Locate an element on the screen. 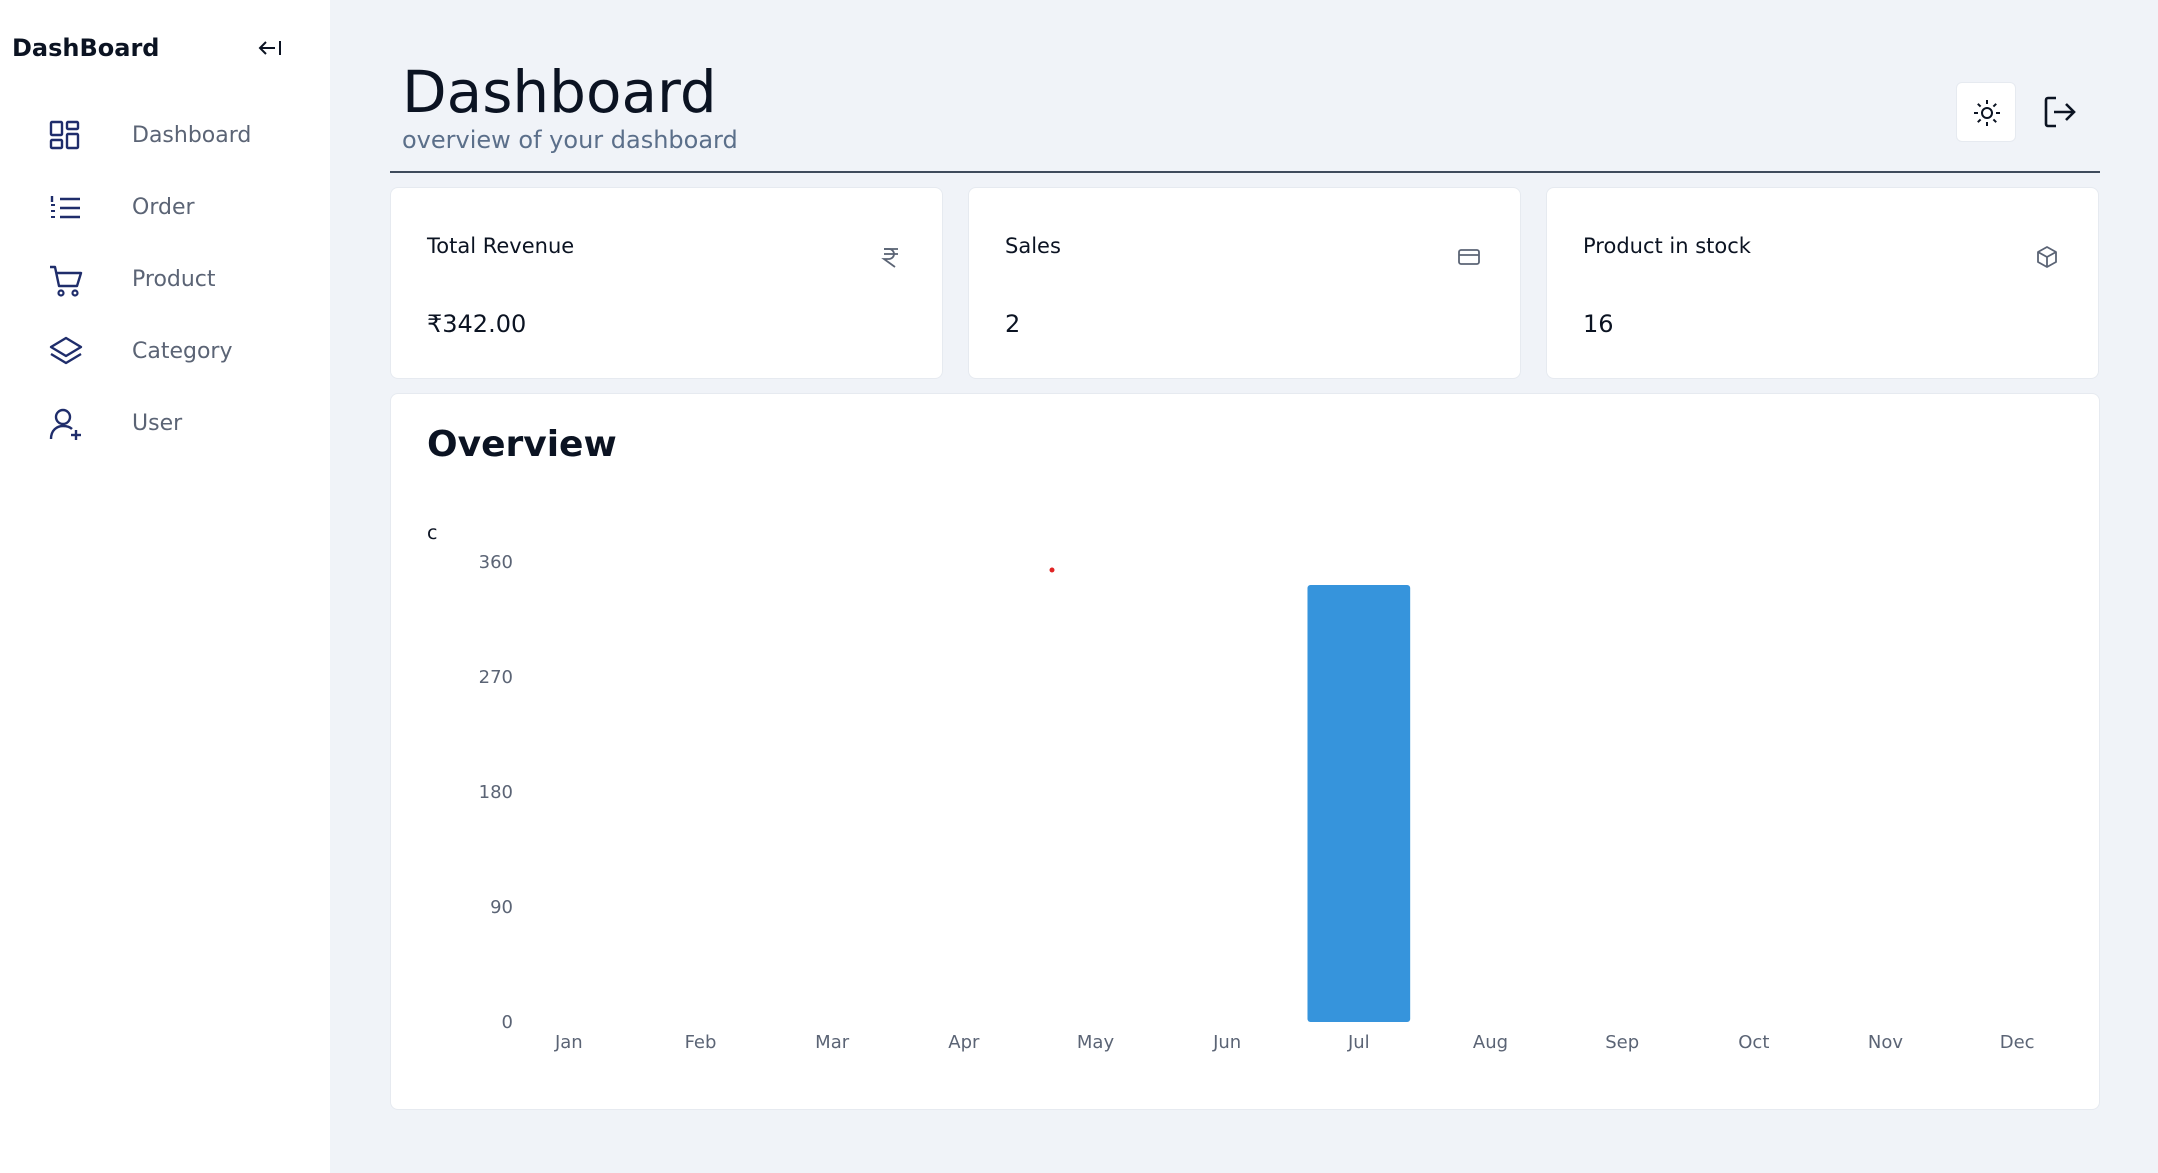 This screenshot has height=1173, width=2158. x-tick-label: Apr is located at coordinates (964, 1042).